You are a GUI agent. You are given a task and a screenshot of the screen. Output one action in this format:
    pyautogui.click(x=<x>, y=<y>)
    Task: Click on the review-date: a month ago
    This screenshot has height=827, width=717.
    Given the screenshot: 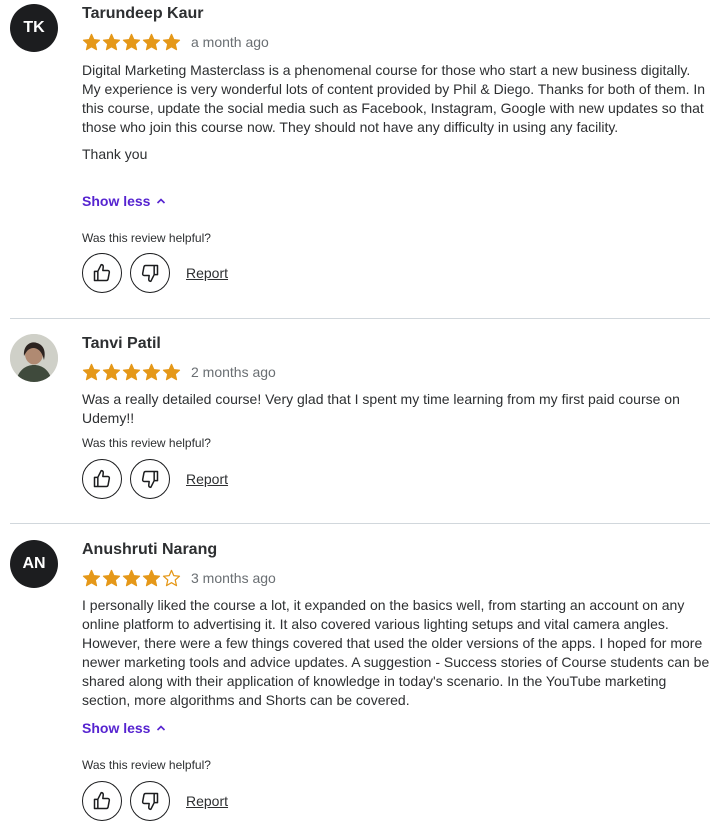 What is the action you would take?
    pyautogui.click(x=230, y=42)
    